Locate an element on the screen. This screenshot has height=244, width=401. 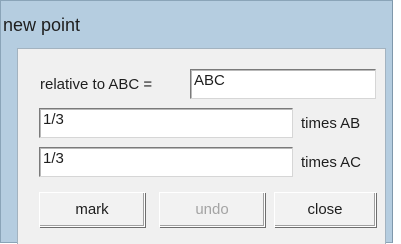
mark-button: mark is located at coordinates (92, 209).